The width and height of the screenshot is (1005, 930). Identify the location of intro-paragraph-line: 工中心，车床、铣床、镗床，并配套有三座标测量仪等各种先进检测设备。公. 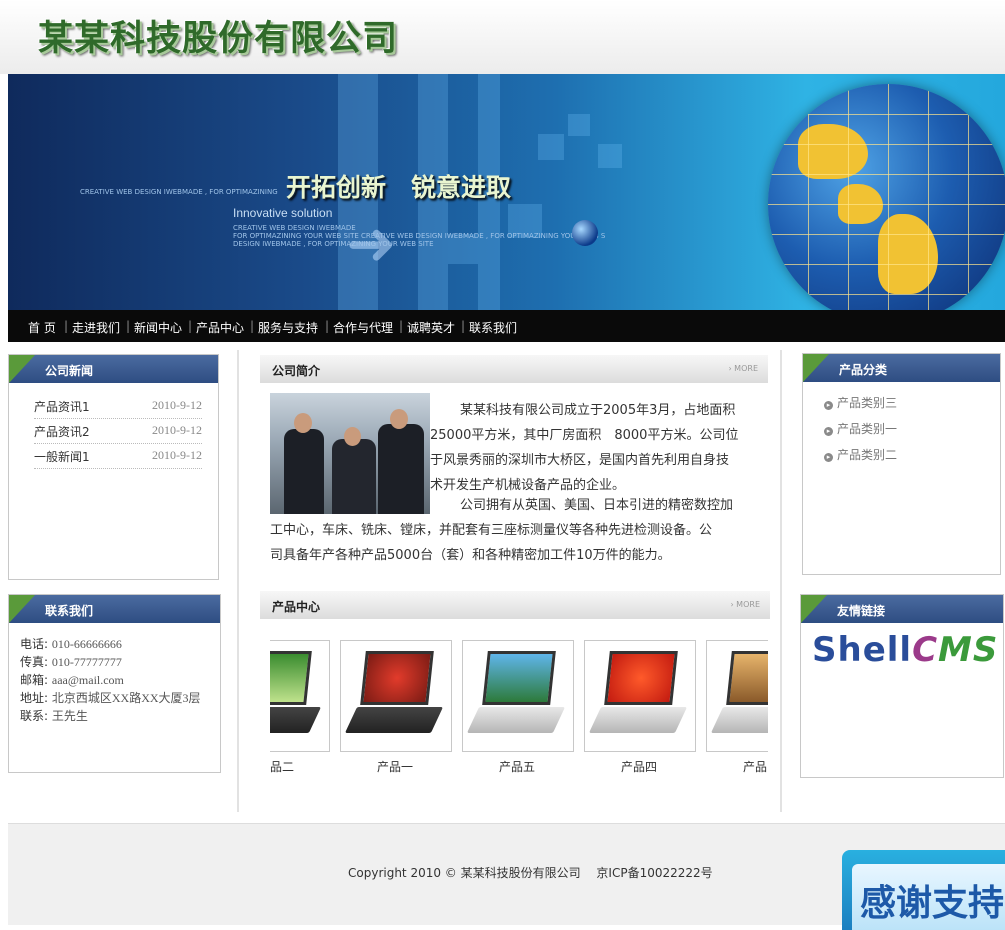
(491, 530).